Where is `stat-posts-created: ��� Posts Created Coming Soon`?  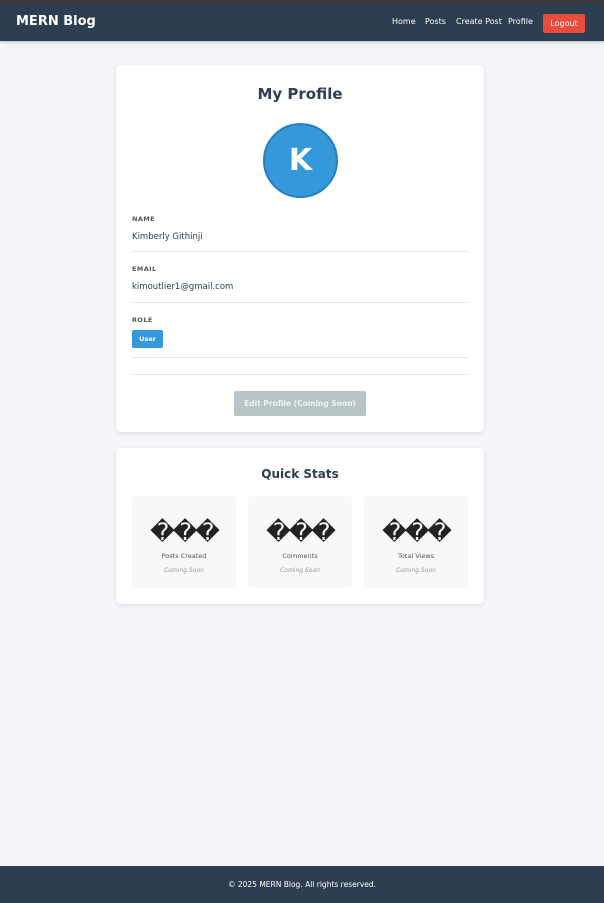
stat-posts-created: ��� Posts Created Coming Soon is located at coordinates (184, 542).